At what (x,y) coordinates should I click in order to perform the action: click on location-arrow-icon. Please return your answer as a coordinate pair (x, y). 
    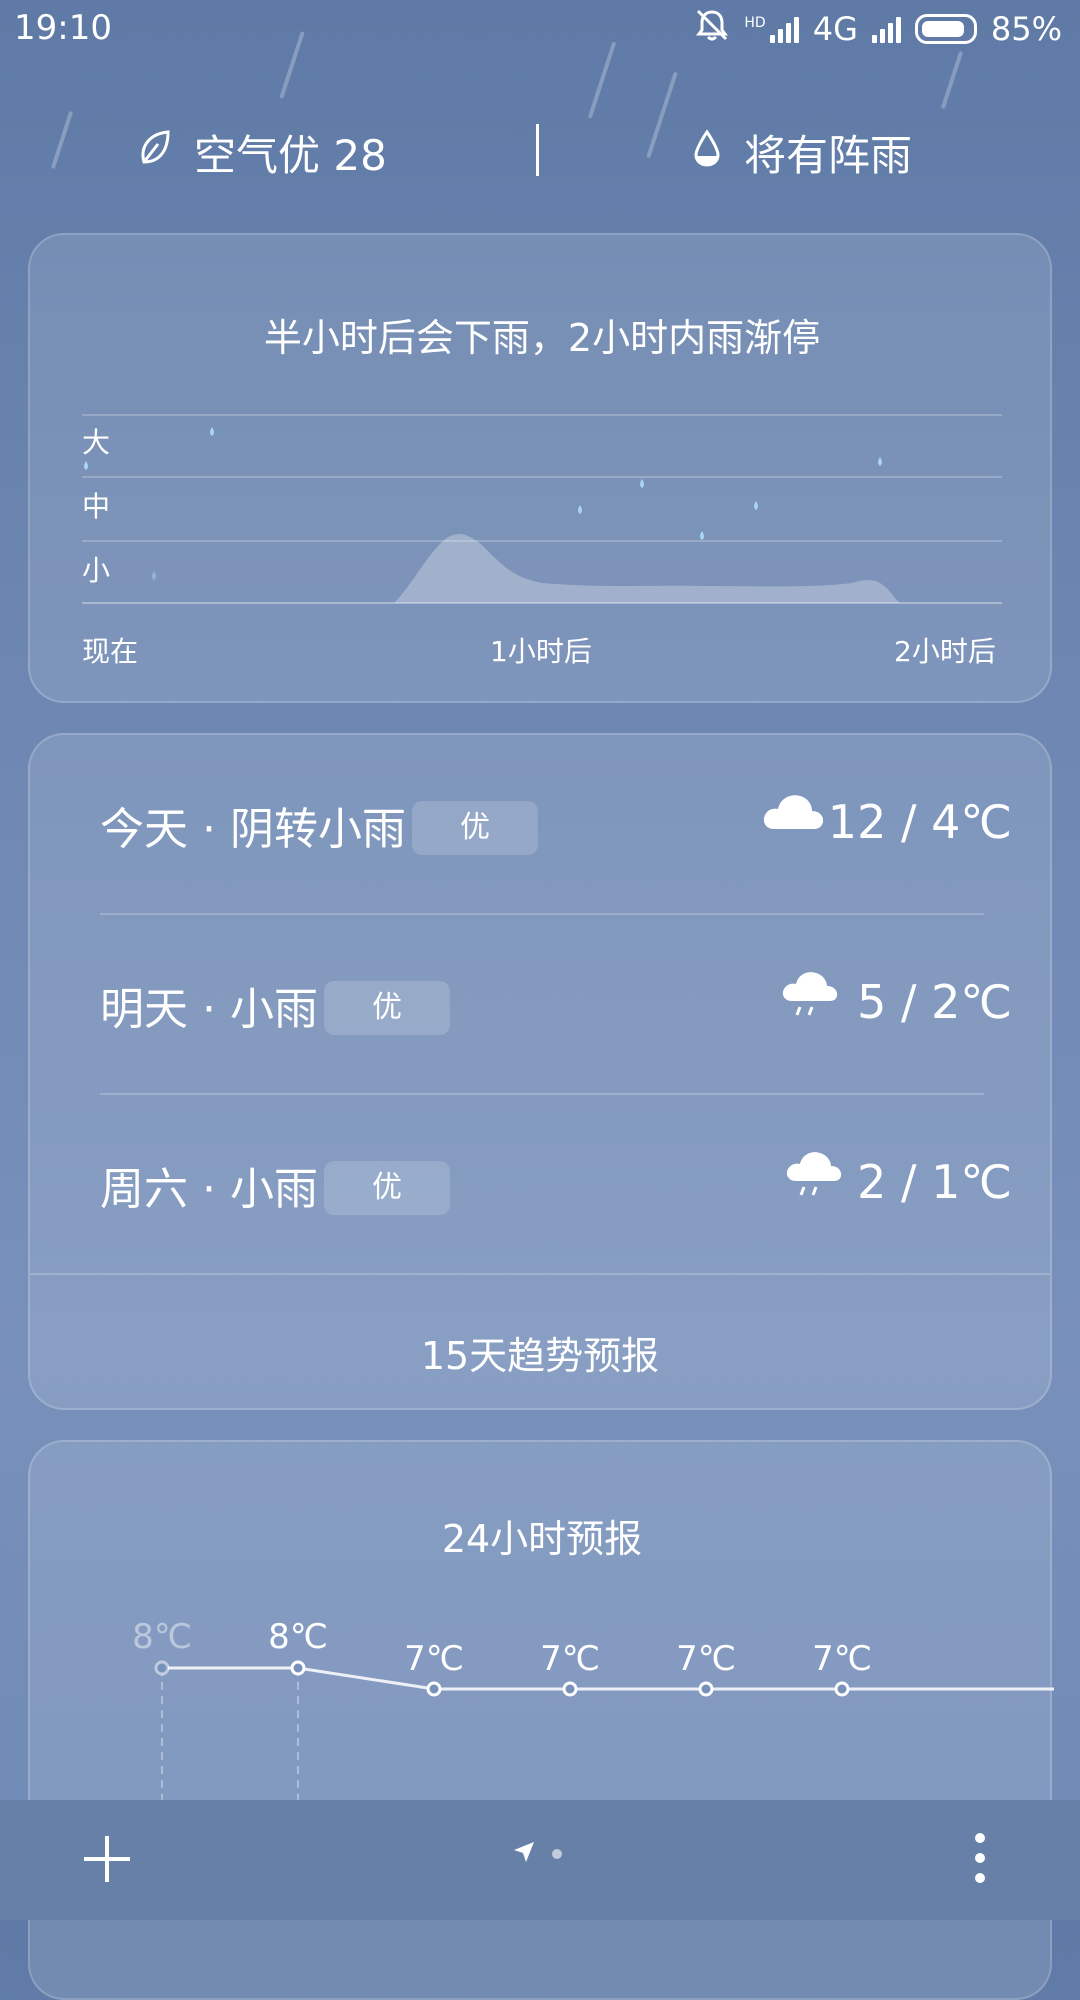
    Looking at the image, I should click on (524, 1854).